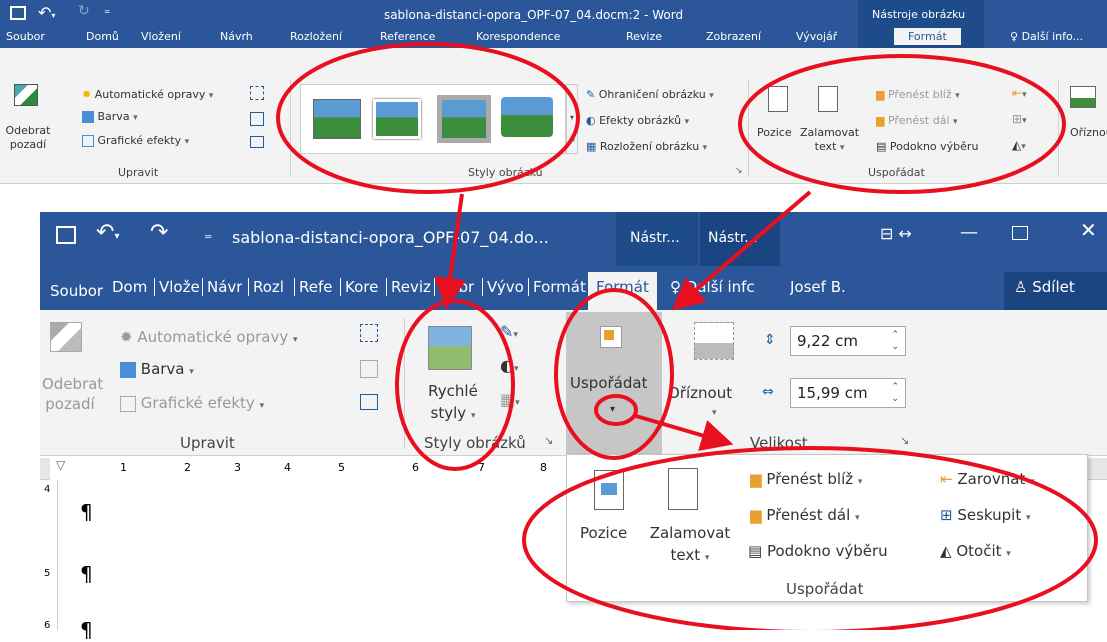 The height and width of the screenshot is (642, 1107). I want to click on tab-reference: Reference, so click(407, 36).